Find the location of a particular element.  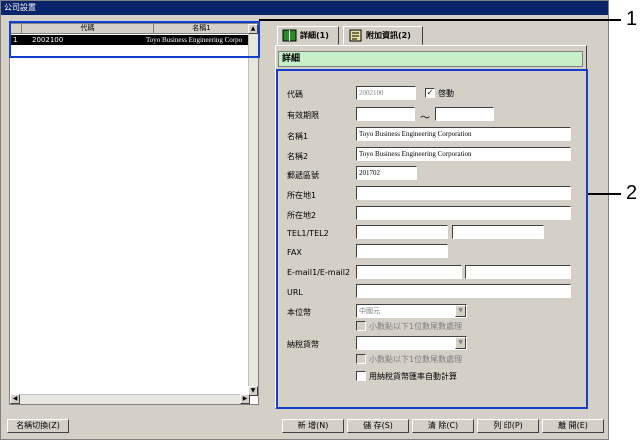

callout-number-2: 2 is located at coordinates (632, 193).